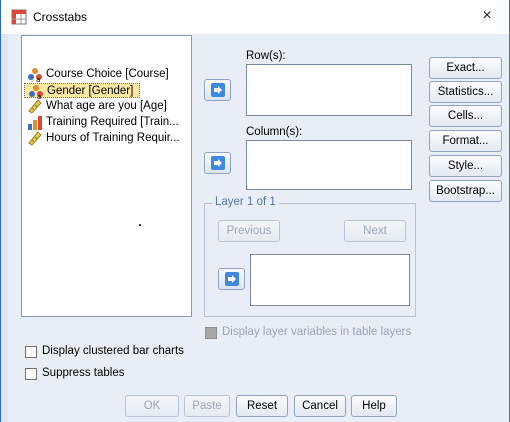 The image size is (510, 422). Describe the element at coordinates (211, 333) in the screenshot. I see `display-layer-checkbox` at that location.